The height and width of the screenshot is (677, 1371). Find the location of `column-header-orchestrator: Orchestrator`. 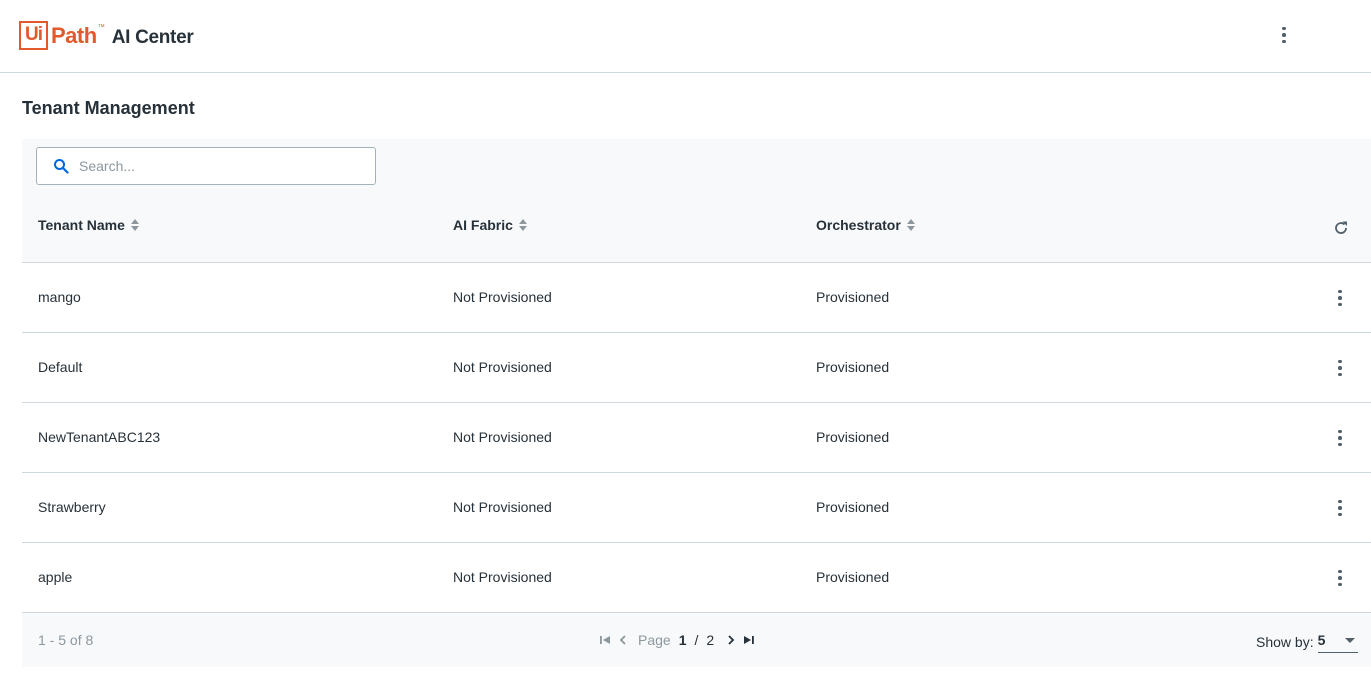

column-header-orchestrator: Orchestrator is located at coordinates (865, 225).